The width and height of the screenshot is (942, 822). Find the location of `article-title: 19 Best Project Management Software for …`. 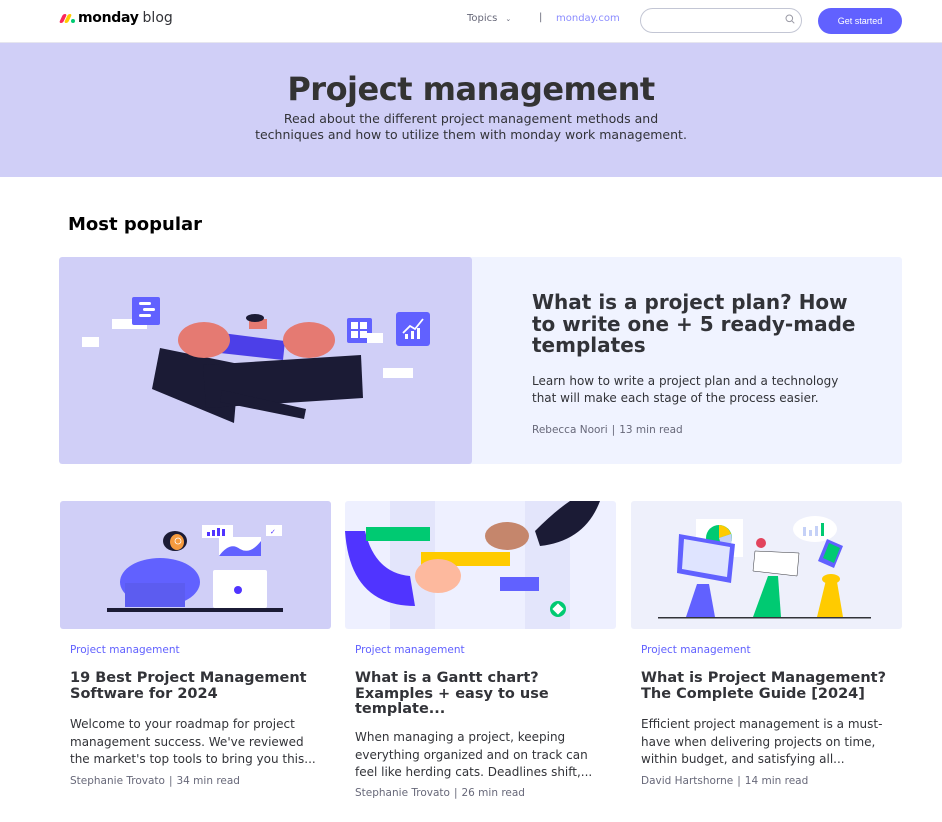

article-title: 19 Best Project Management Software for … is located at coordinates (197, 686).